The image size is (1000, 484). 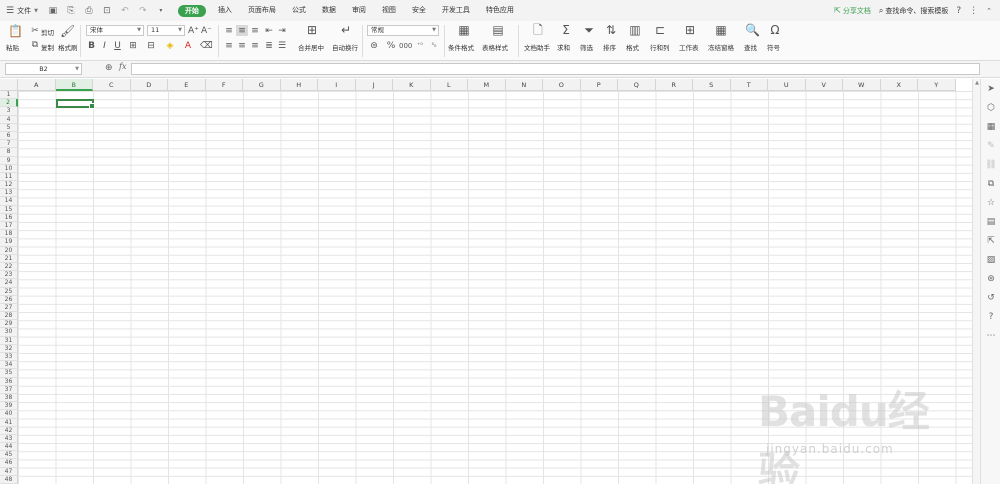 I want to click on more-icon: ⋮, so click(x=973, y=11).